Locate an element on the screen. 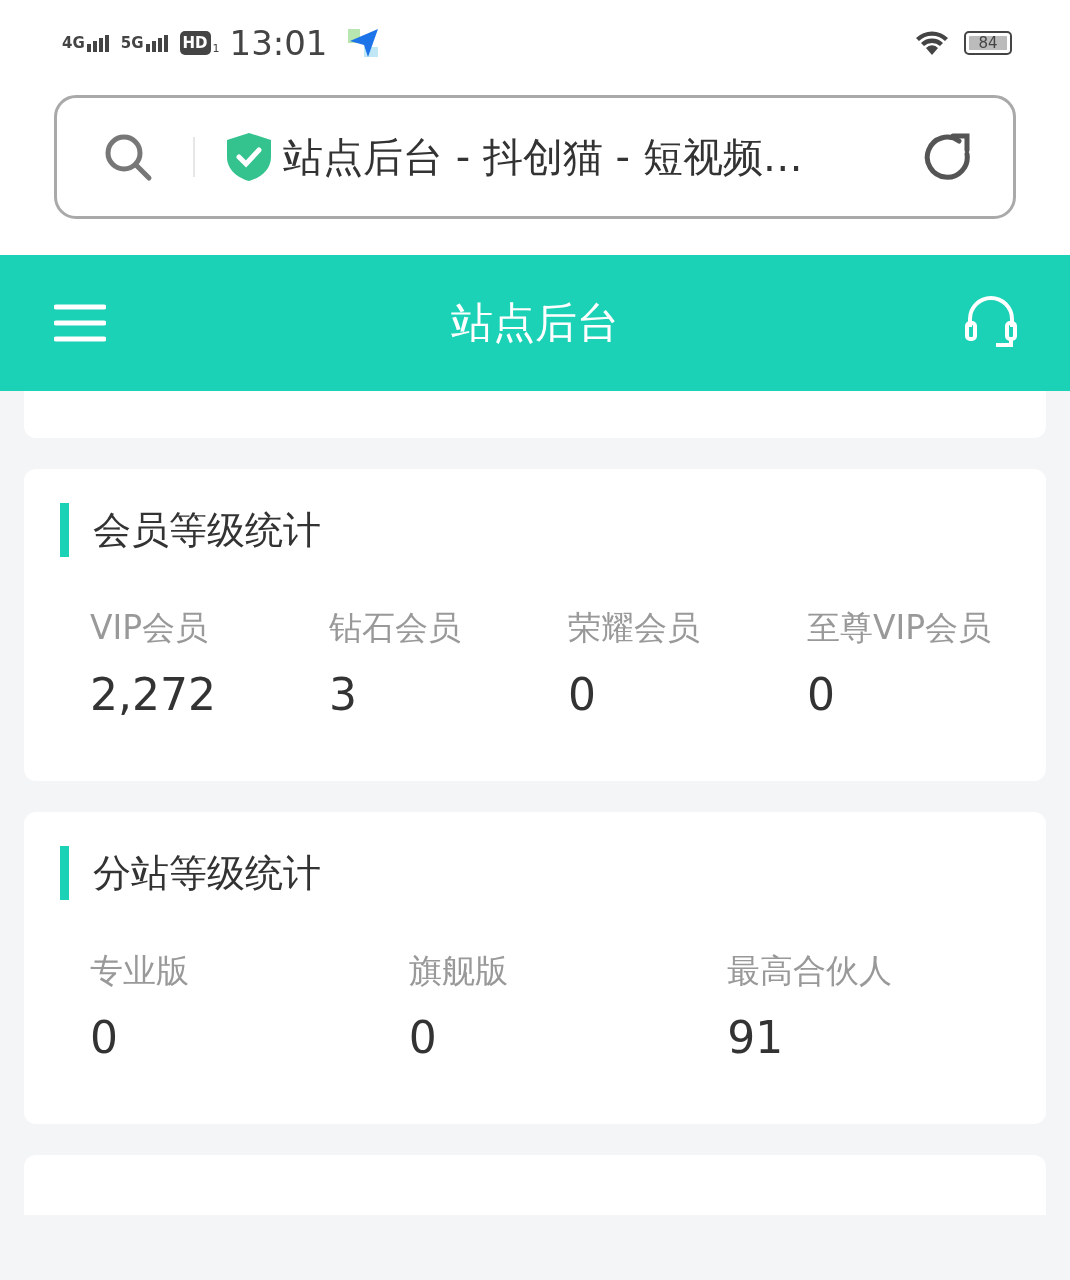  stat-value: 2,272 is located at coordinates (153, 695).